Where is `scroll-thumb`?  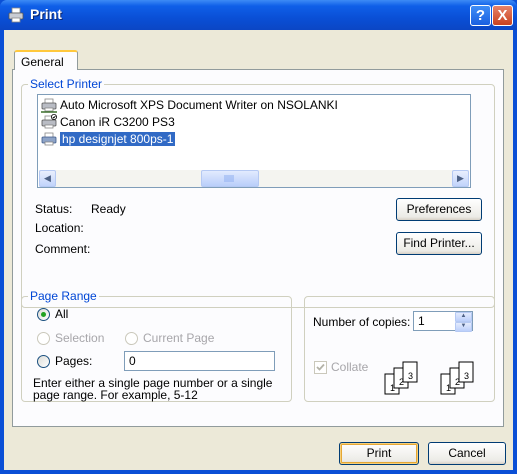
scroll-thumb is located at coordinates (230, 178).